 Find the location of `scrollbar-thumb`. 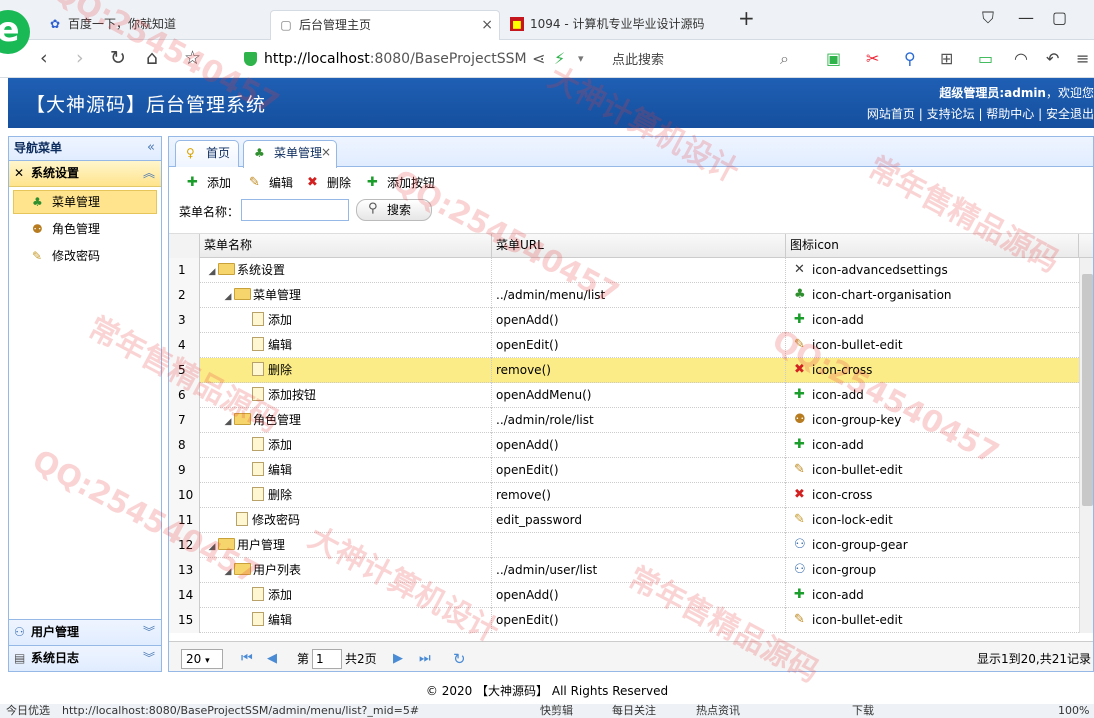

scrollbar-thumb is located at coordinates (1087, 390).